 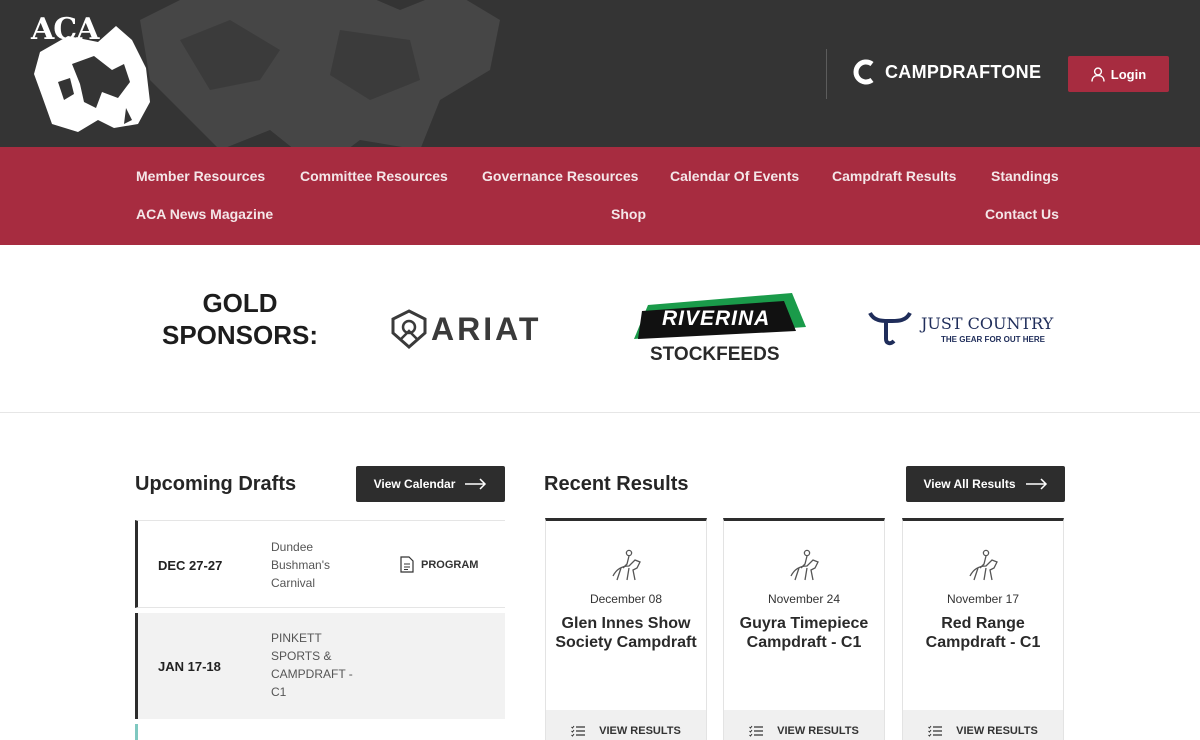 What do you see at coordinates (804, 599) in the screenshot?
I see `result-date: November 24` at bounding box center [804, 599].